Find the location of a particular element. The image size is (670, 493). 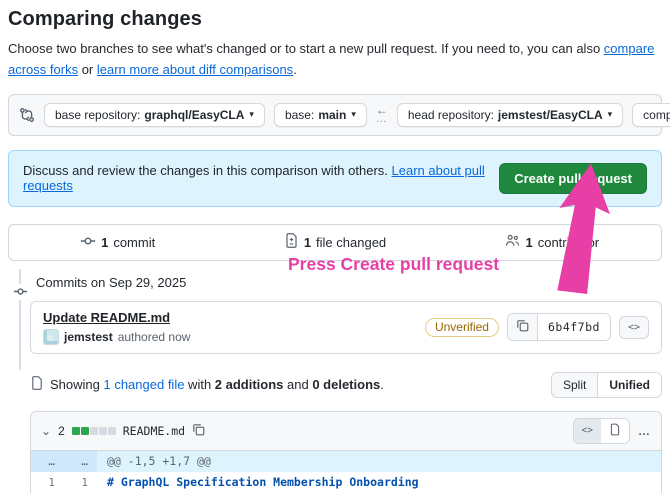

commits-count-link: 1 commit is located at coordinates (117, 242).